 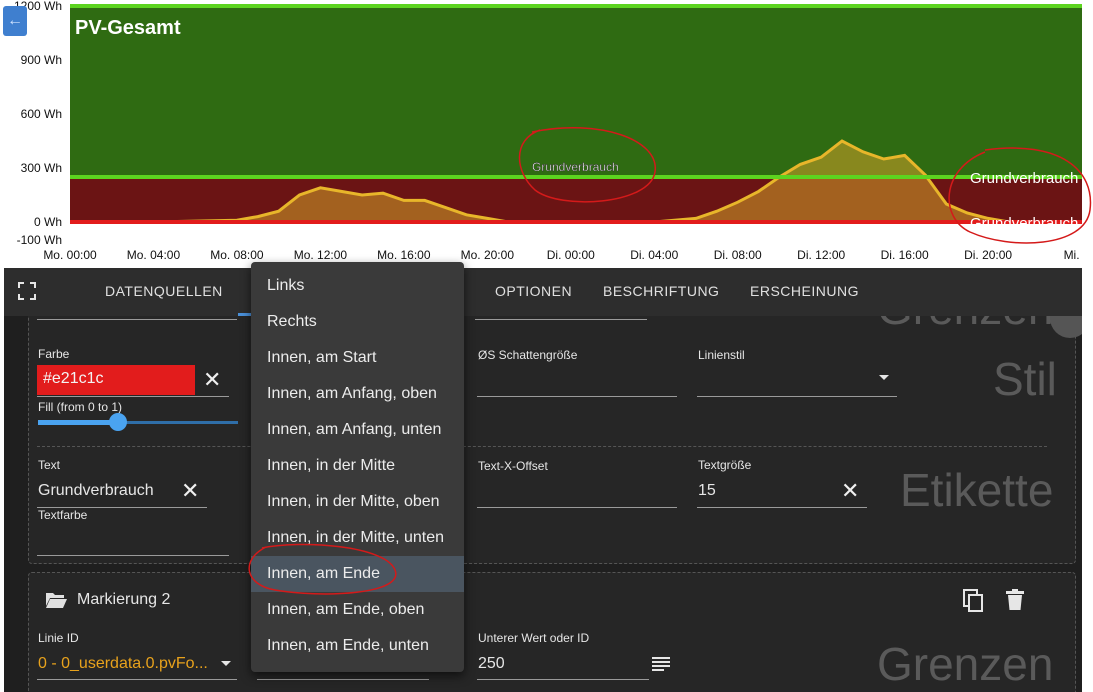 What do you see at coordinates (721, 355) in the screenshot?
I see `linestyle-label: Linienstil` at bounding box center [721, 355].